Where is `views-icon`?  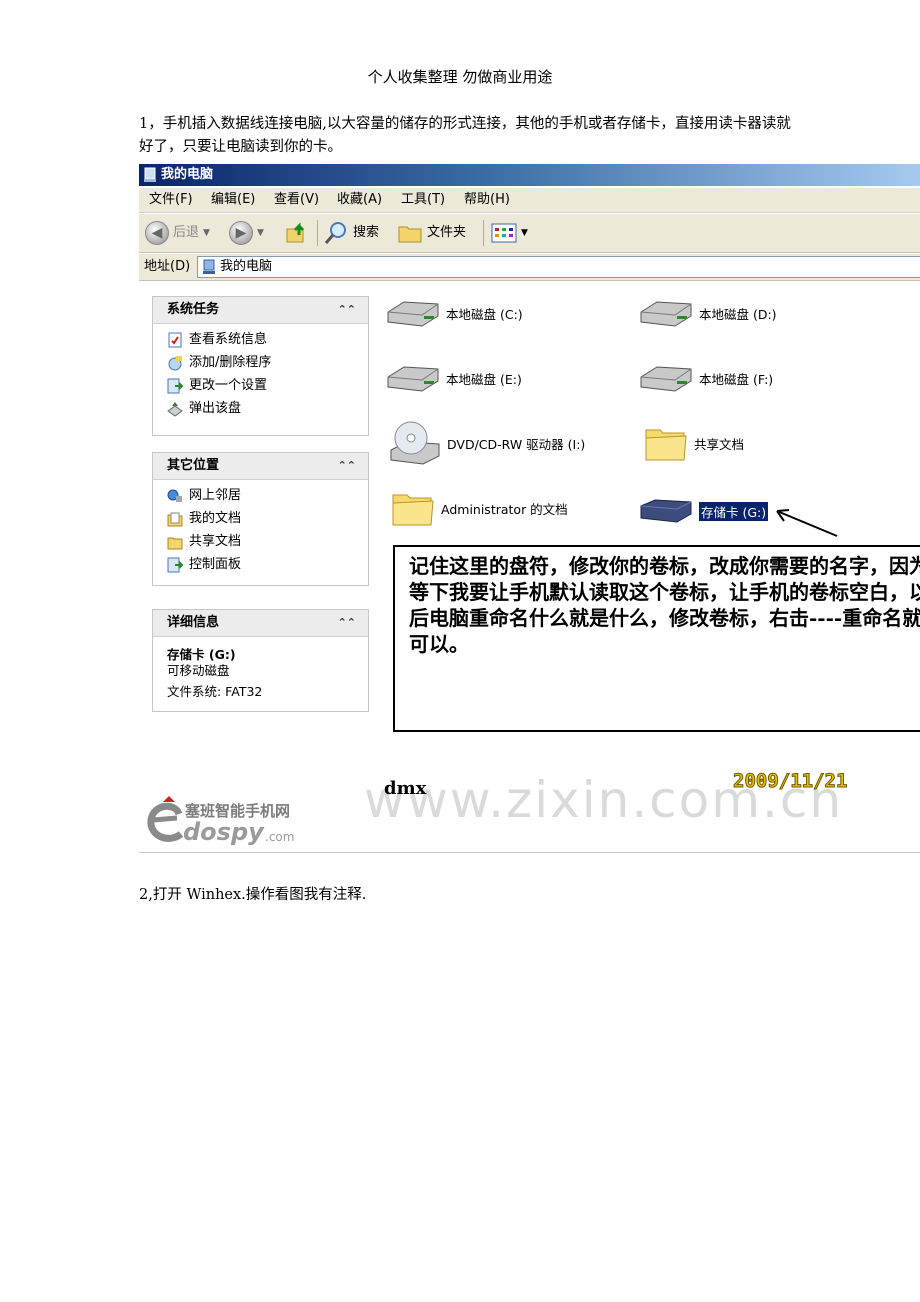 views-icon is located at coordinates (504, 233).